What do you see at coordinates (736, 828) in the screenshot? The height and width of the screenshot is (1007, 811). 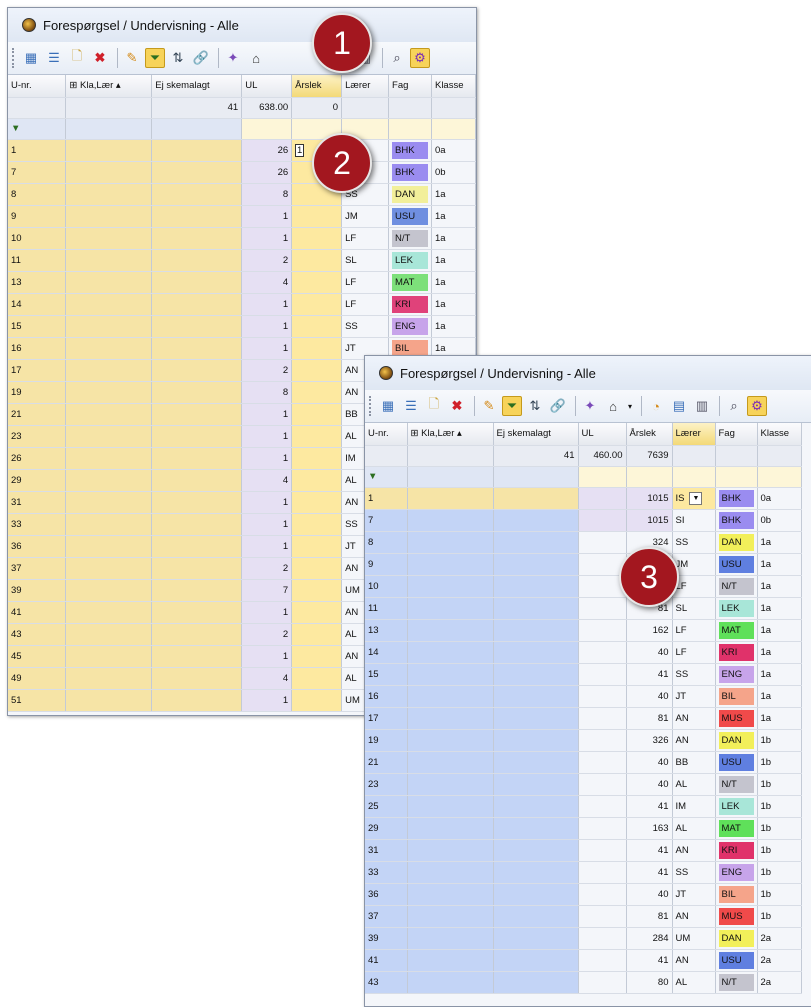 I see `fag-cell: MAT` at bounding box center [736, 828].